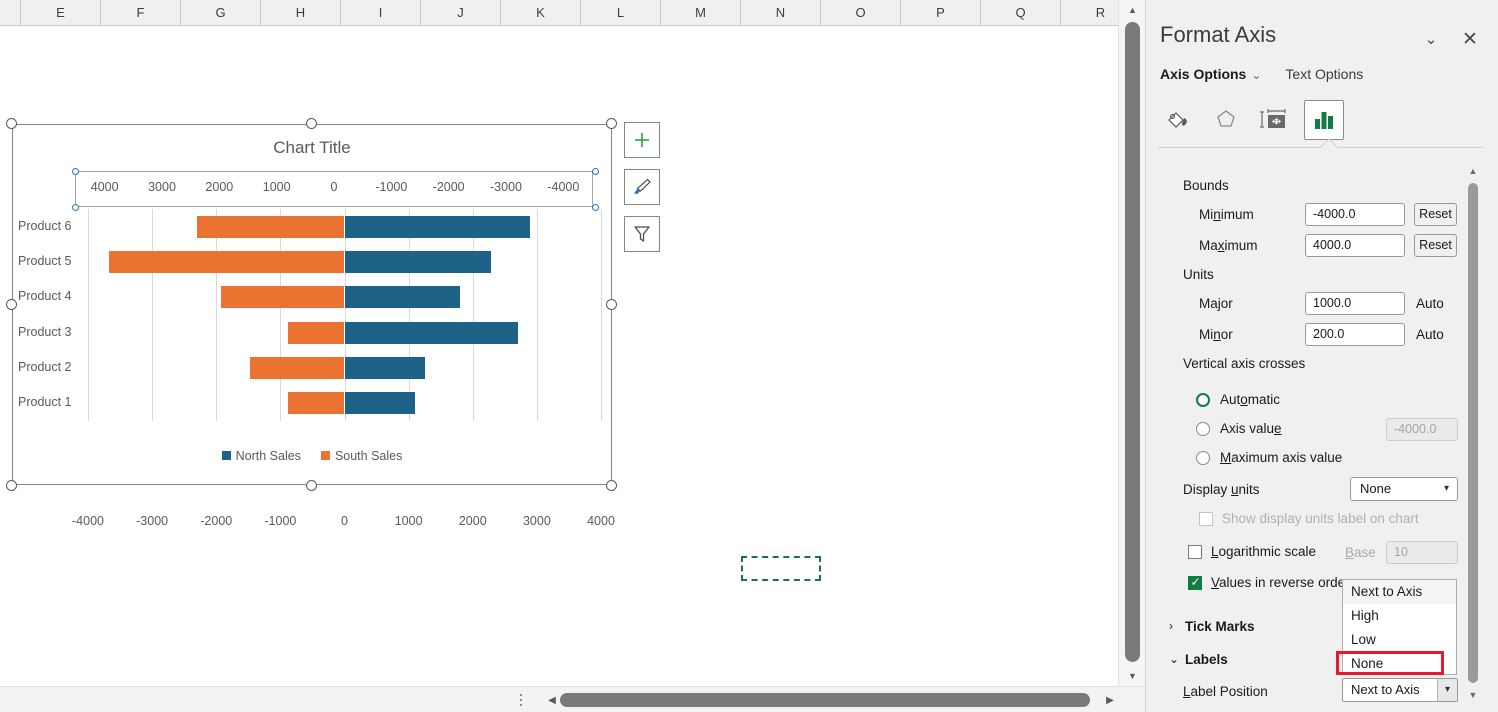 The height and width of the screenshot is (712, 1498). What do you see at coordinates (11, 485) in the screenshot?
I see `resize-handle-bl` at bounding box center [11, 485].